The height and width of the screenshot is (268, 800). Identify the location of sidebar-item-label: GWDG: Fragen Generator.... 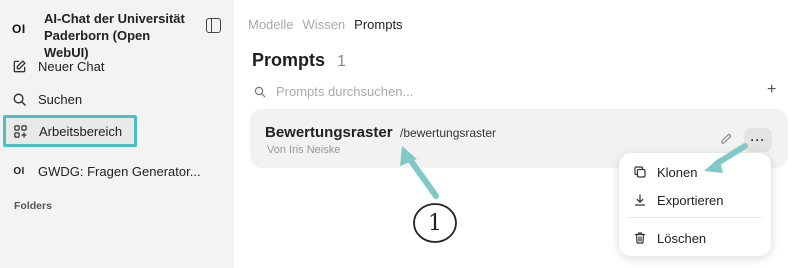
(119, 171).